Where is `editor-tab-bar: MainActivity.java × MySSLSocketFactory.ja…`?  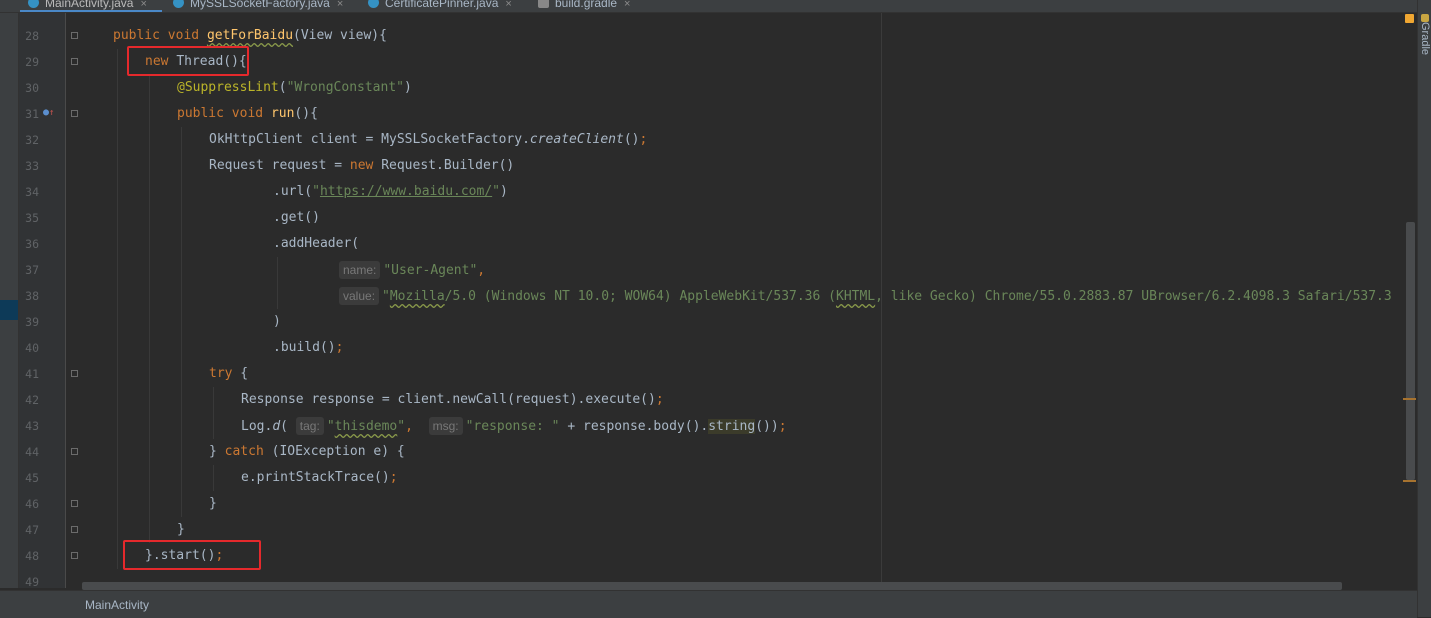 editor-tab-bar: MainActivity.java × MySSLSocketFactory.ja… is located at coordinates (708, 6).